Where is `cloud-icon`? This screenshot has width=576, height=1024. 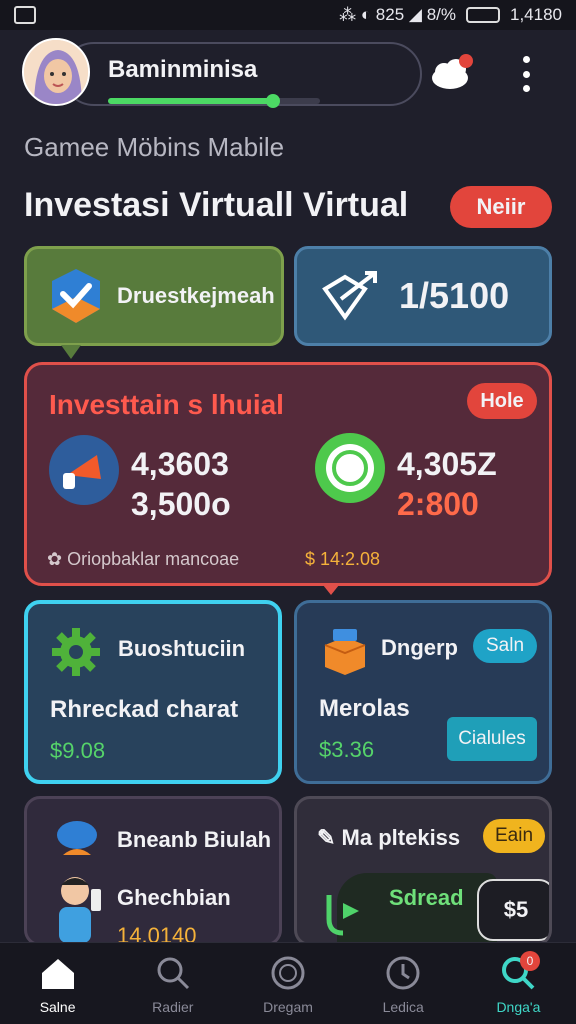 cloud-icon is located at coordinates (452, 71).